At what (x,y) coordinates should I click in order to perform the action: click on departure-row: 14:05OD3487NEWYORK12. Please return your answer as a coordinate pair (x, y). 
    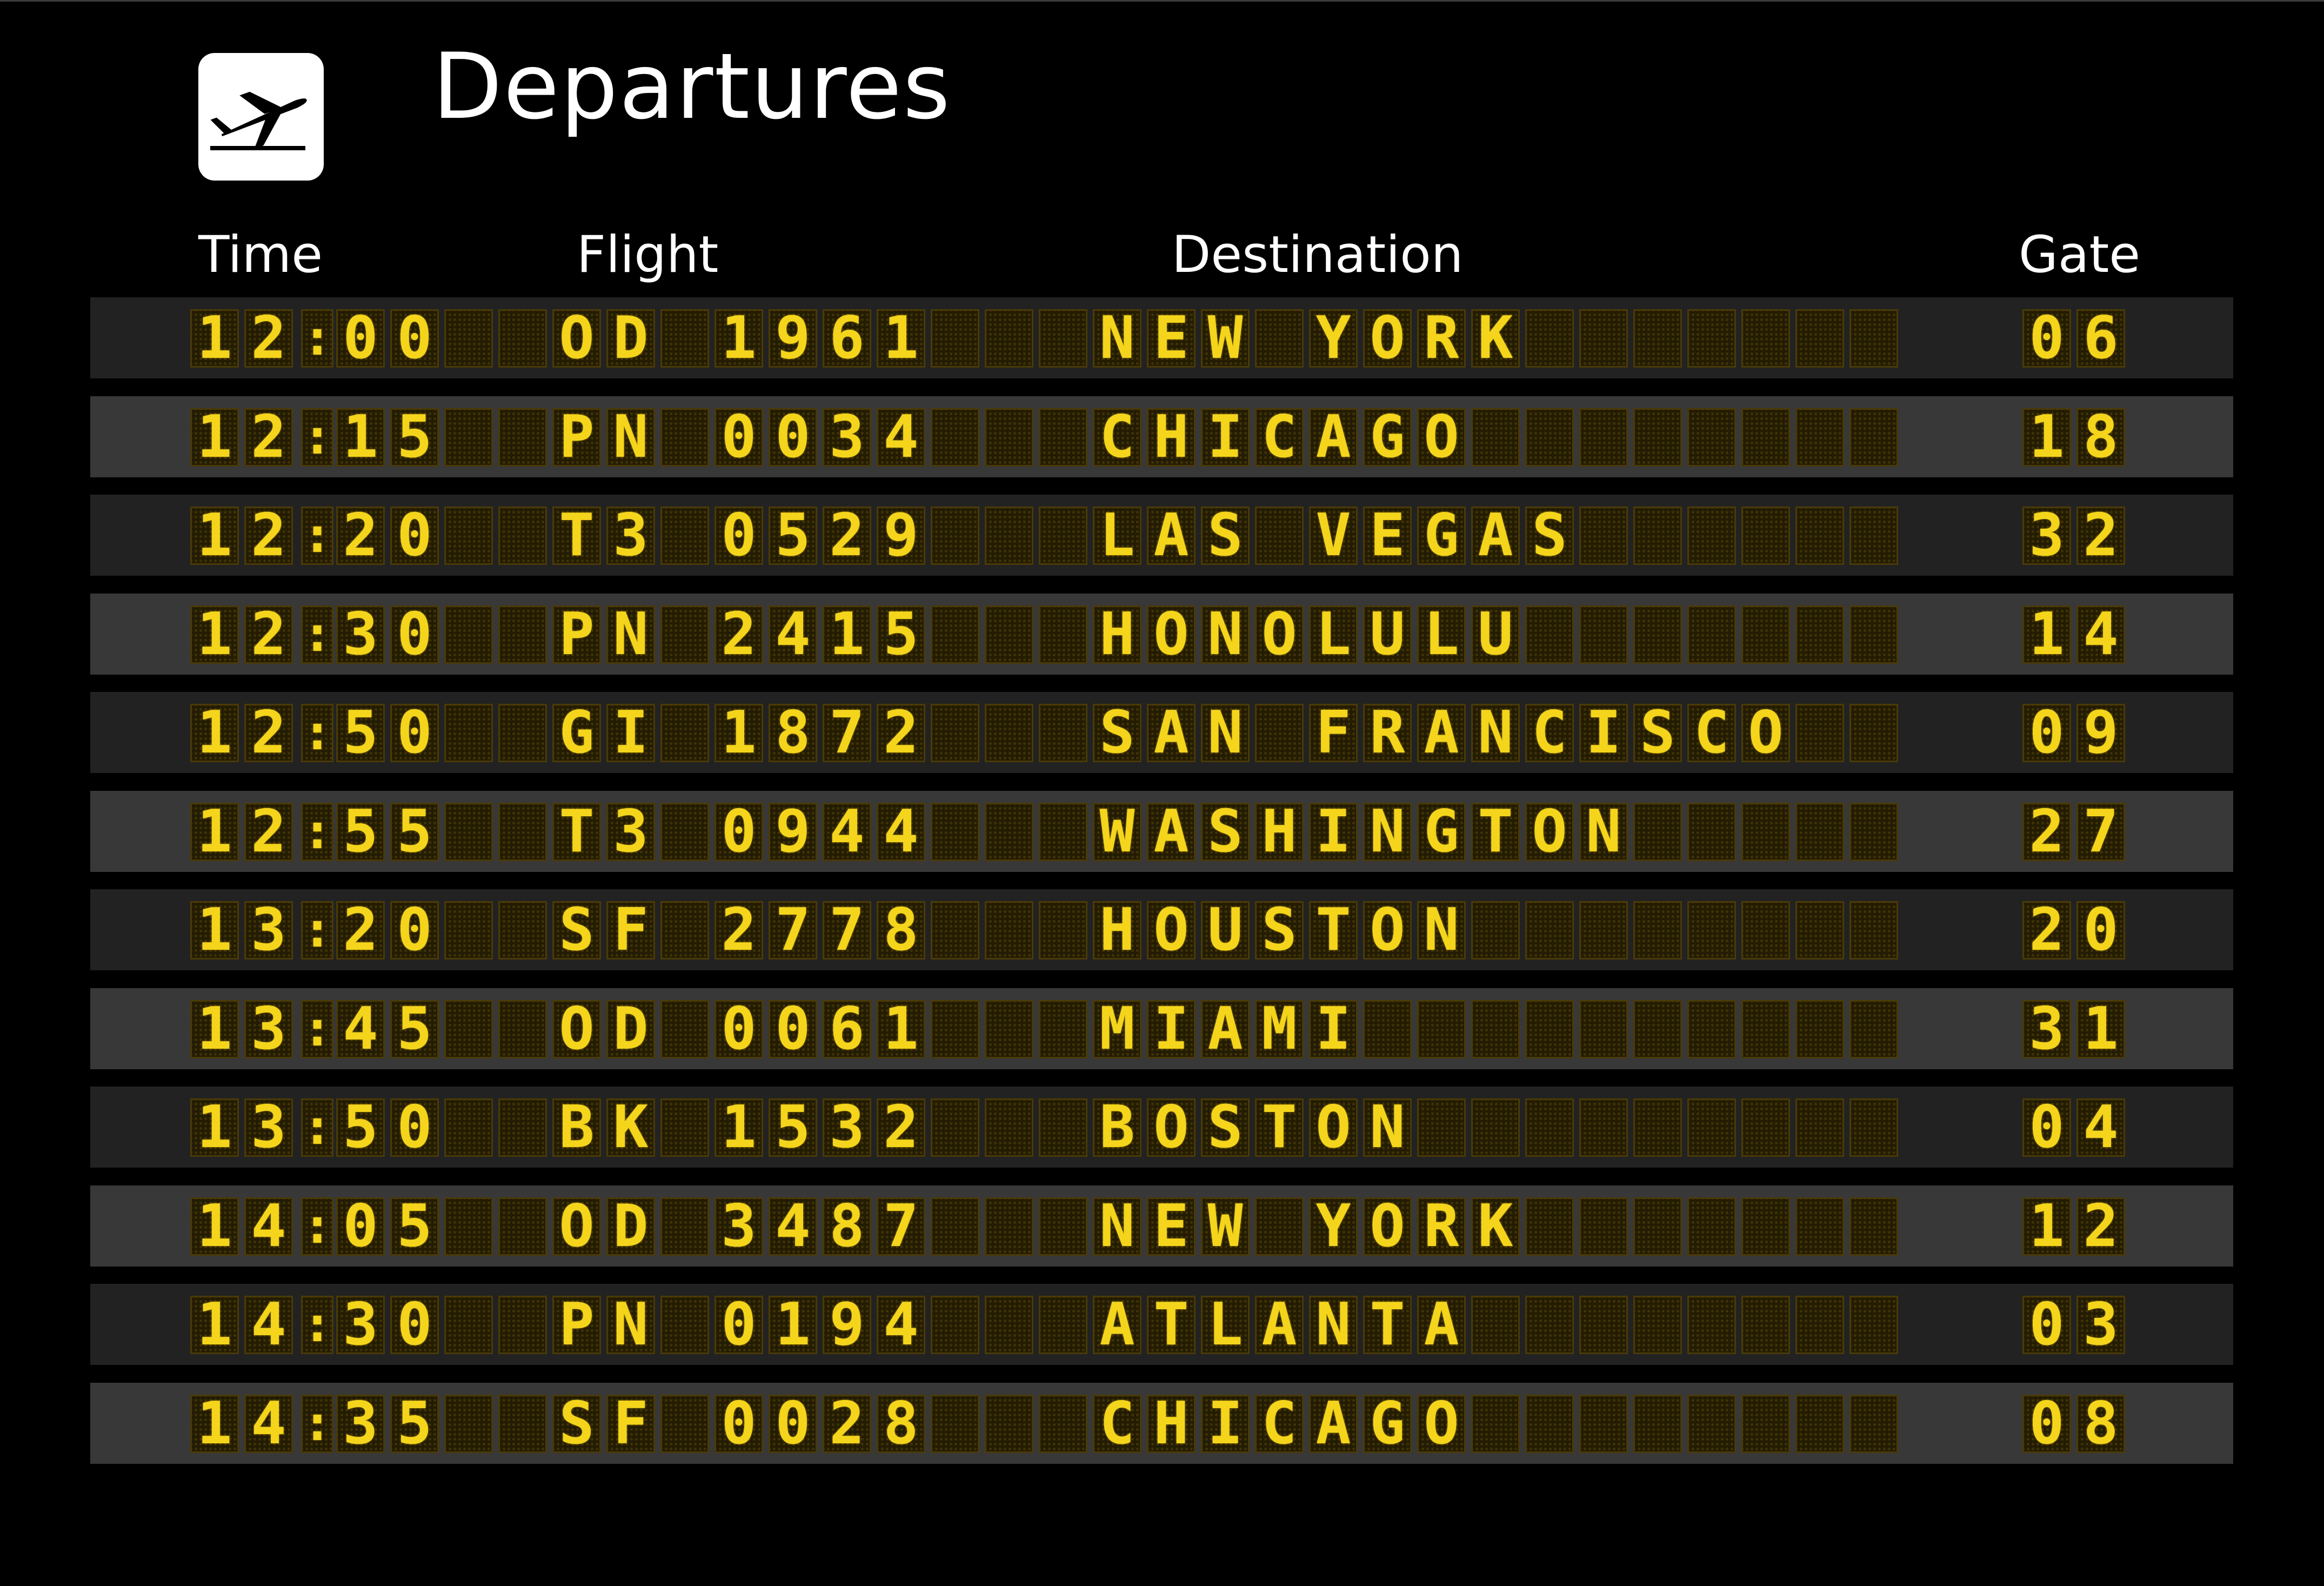
    Looking at the image, I should click on (1161, 1226).